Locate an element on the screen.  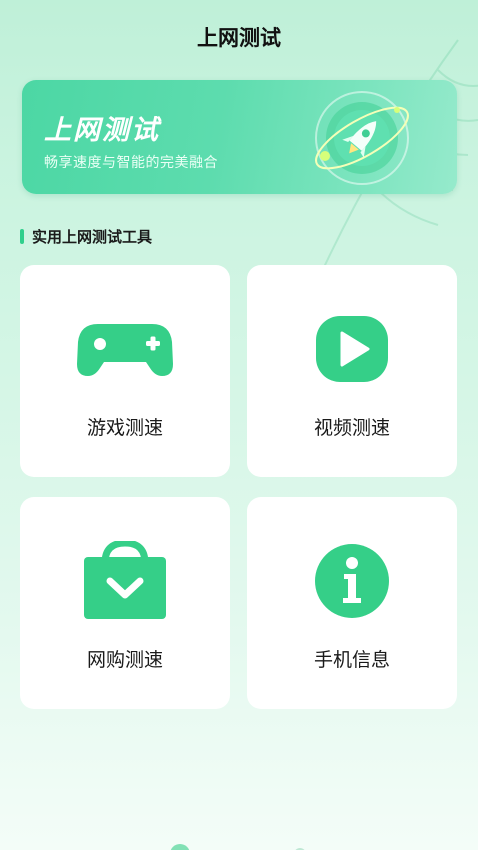
banner-title: 上网测试 is located at coordinates (102, 130).